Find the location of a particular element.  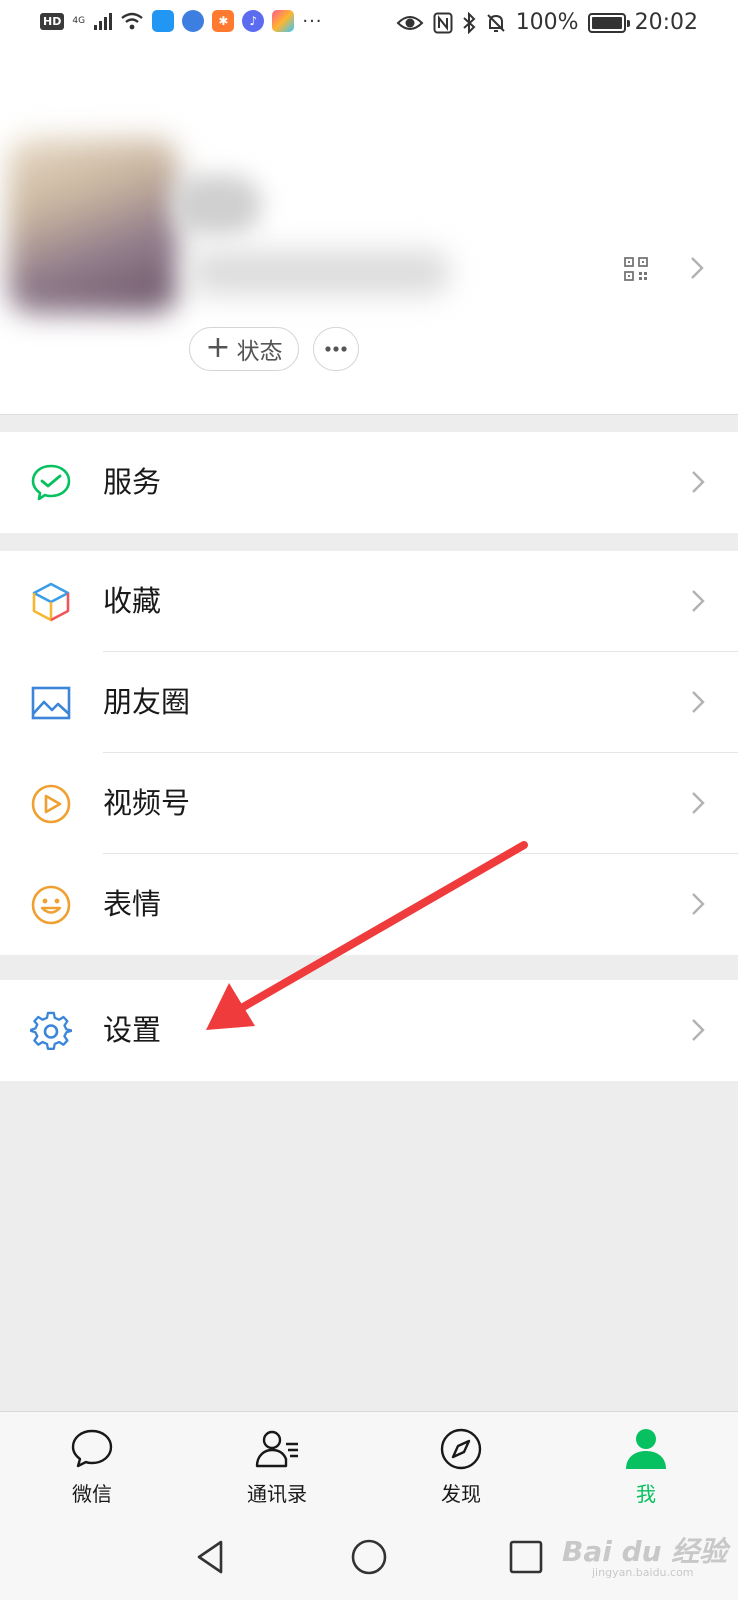

more-notifications: ··· is located at coordinates (312, 21).